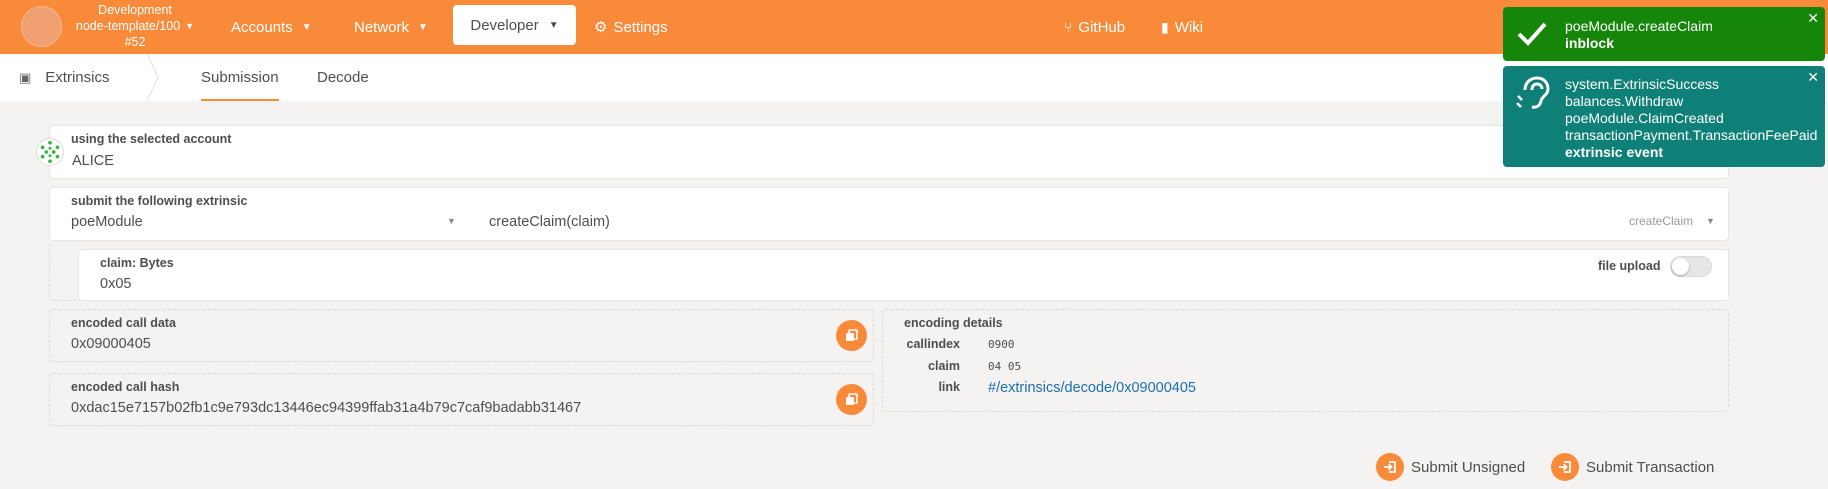 This screenshot has width=1828, height=489. What do you see at coordinates (640, 27) in the screenshot?
I see `nav-settings-label: Settings` at bounding box center [640, 27].